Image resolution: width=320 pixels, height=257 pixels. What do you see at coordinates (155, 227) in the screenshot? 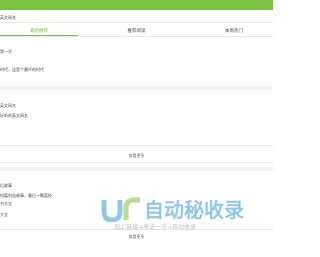
I see `watermark-subtitle: 加上链接→来访一次→自动收录` at bounding box center [155, 227].